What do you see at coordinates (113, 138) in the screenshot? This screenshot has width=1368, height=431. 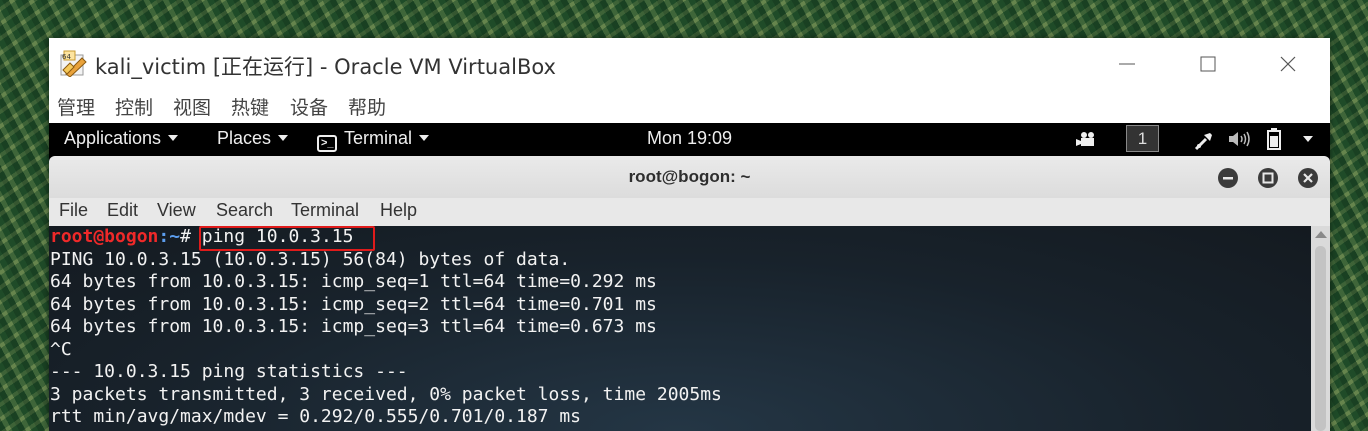 I see `applications-label: Applications` at bounding box center [113, 138].